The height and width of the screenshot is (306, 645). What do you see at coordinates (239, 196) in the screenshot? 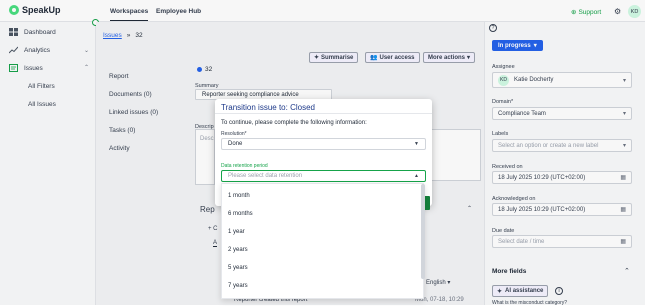
I see `option-1-month: 1 month` at bounding box center [239, 196].